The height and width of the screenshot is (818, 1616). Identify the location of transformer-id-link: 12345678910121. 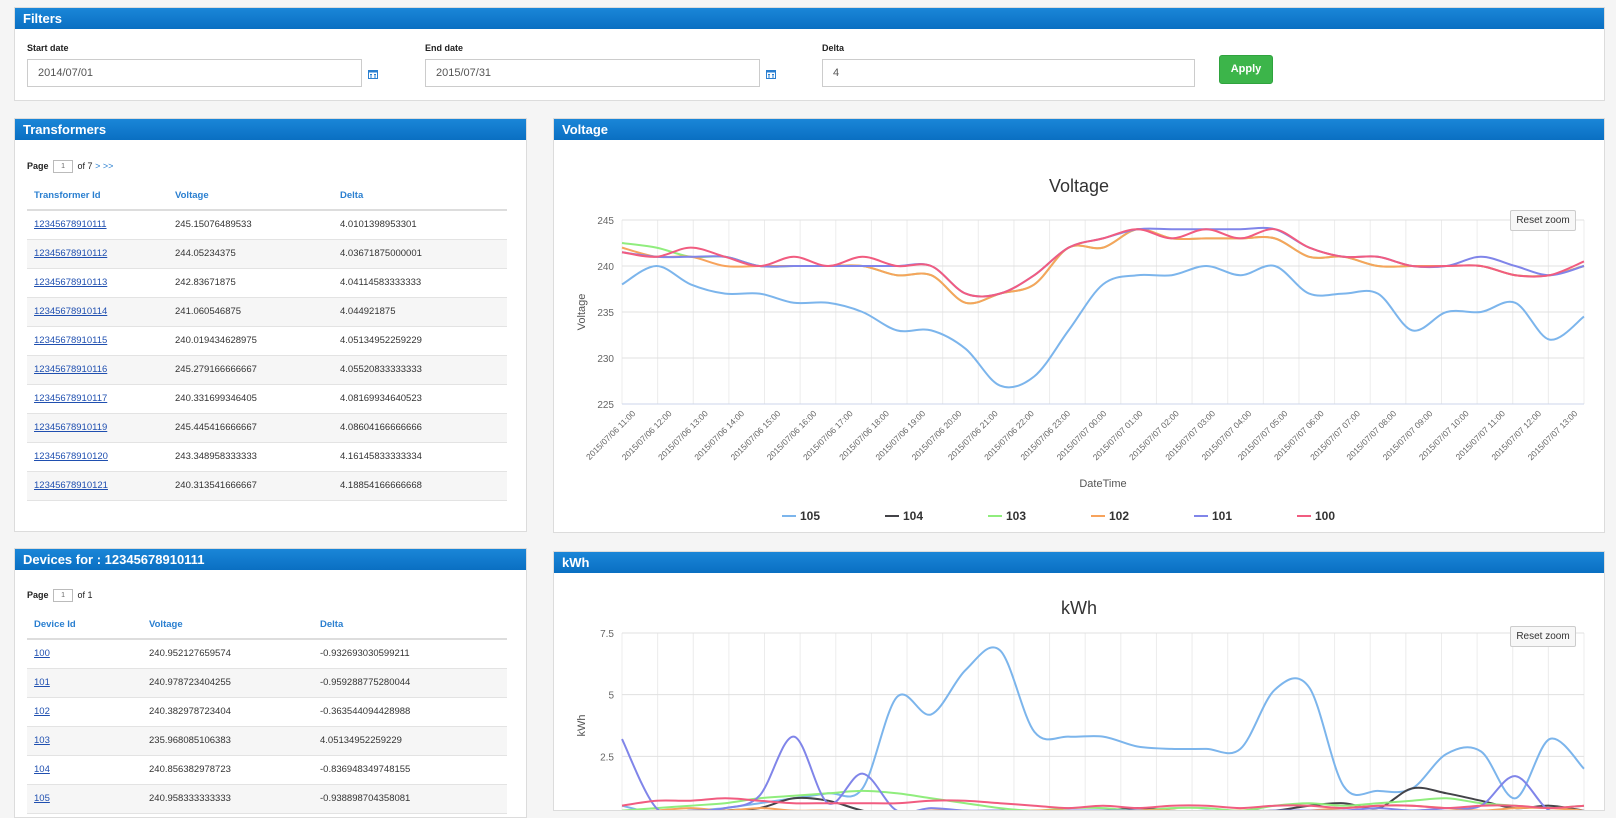
(71, 485).